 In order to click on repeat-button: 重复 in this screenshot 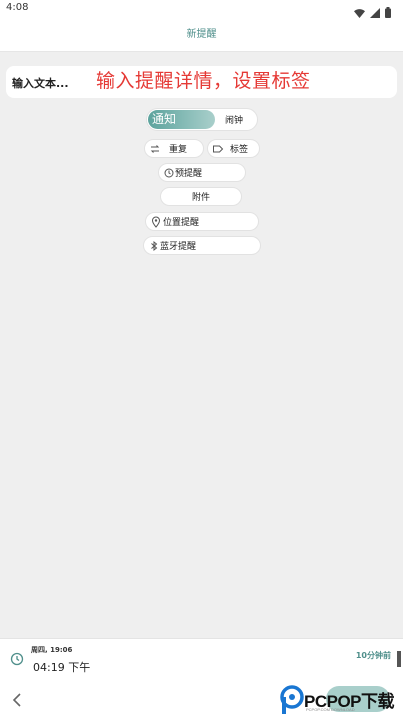, I will do `click(174, 148)`.